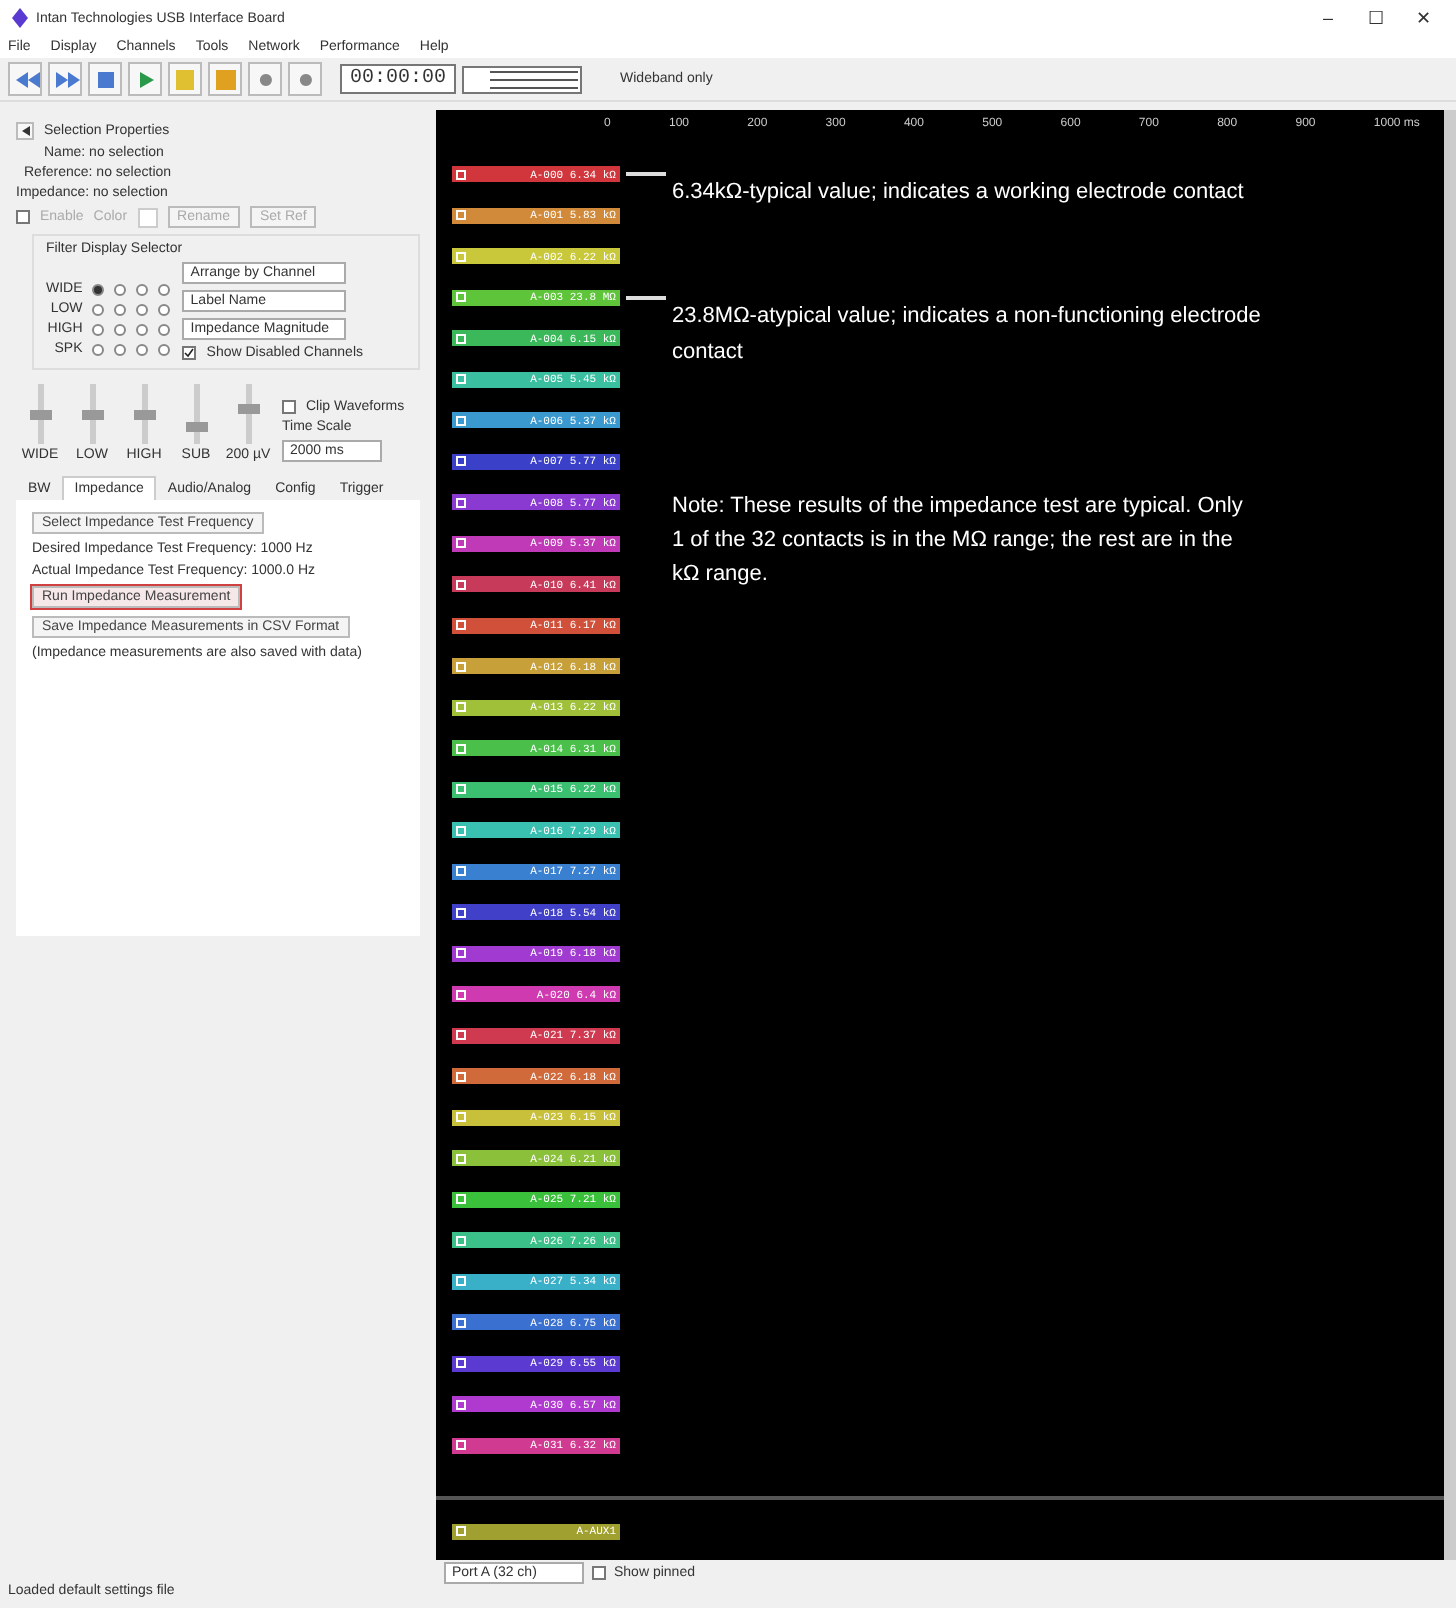  Describe the element at coordinates (1376, 18) in the screenshot. I see `window-control: ☐` at that location.